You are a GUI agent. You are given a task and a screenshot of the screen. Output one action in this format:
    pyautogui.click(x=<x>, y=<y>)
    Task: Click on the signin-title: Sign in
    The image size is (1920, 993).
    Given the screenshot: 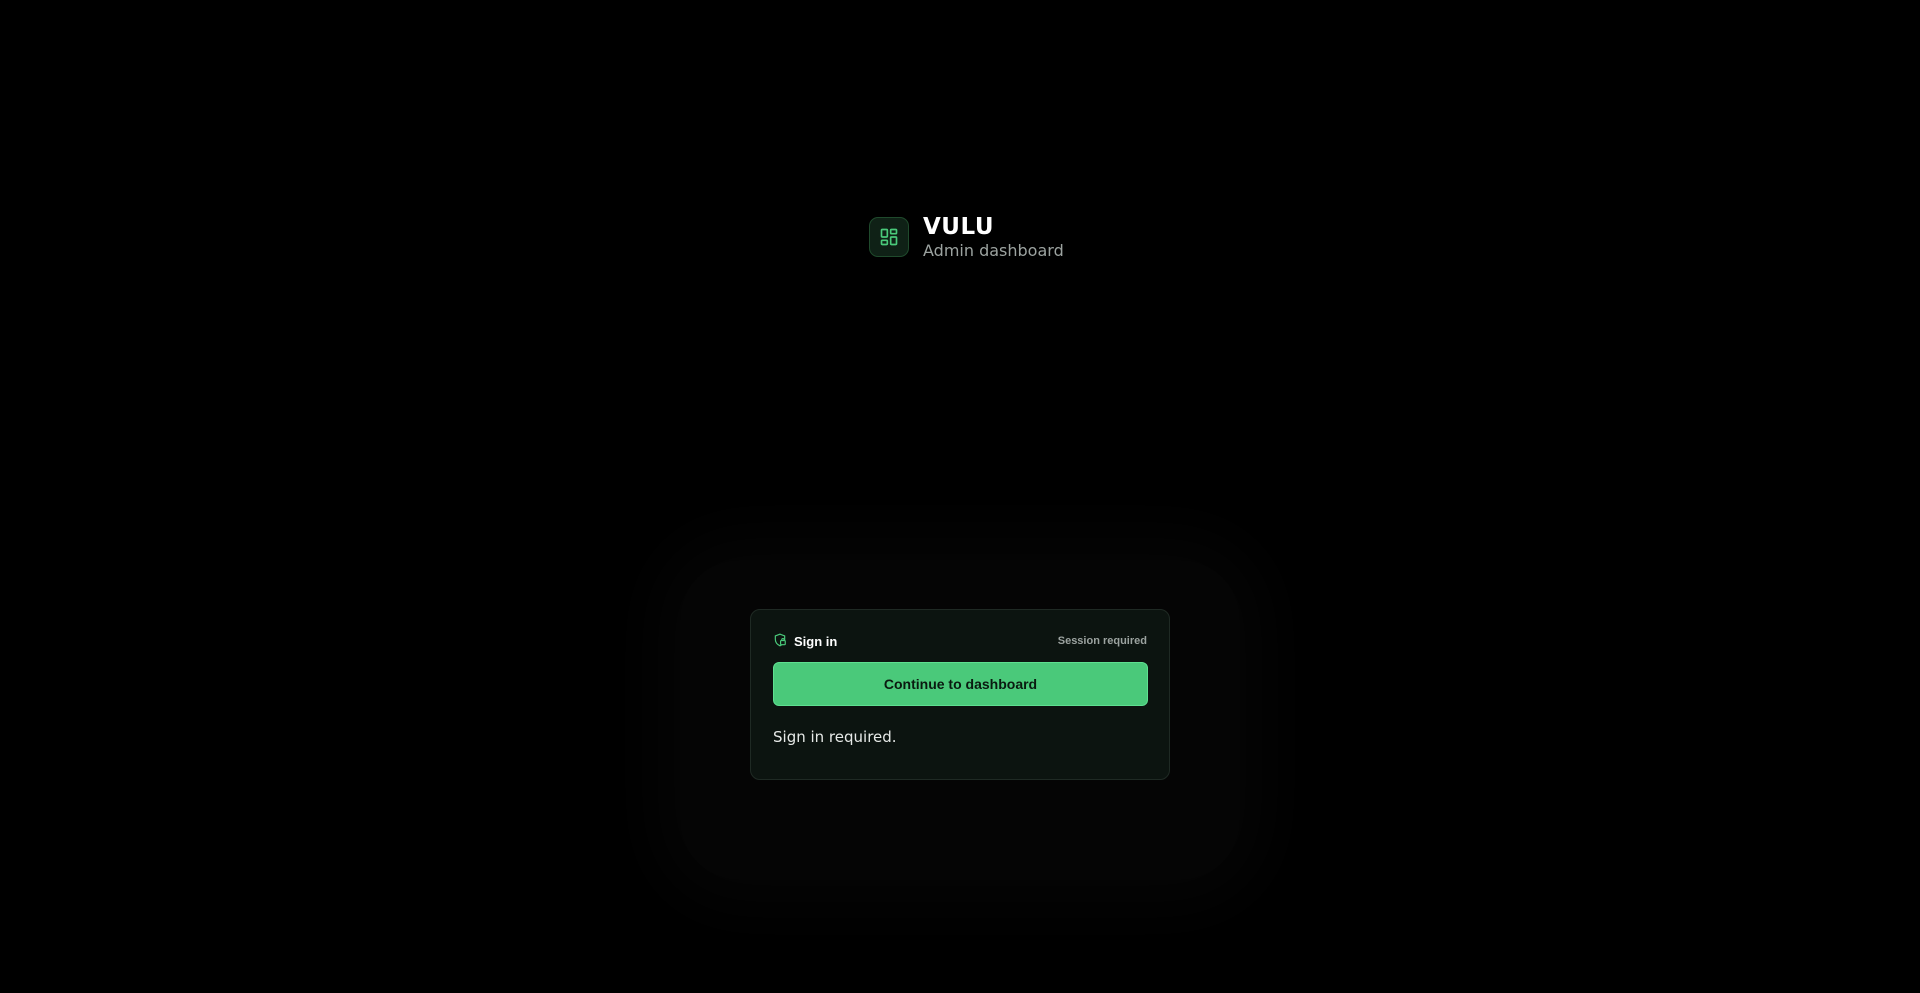 What is the action you would take?
    pyautogui.click(x=816, y=641)
    